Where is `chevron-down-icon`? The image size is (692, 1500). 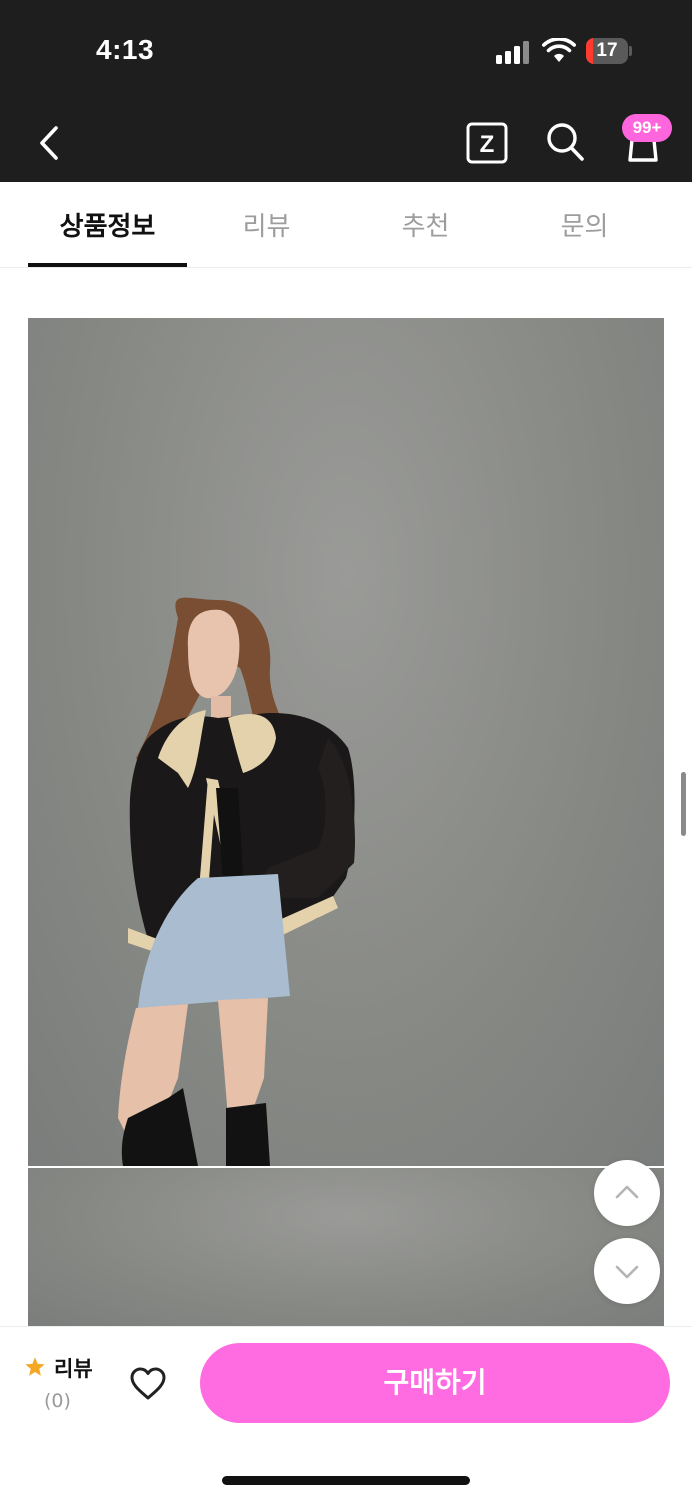
chevron-down-icon is located at coordinates (627, 1272).